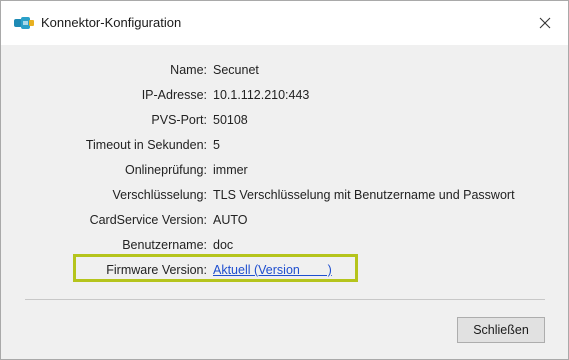 The image size is (569, 360). Describe the element at coordinates (164, 245) in the screenshot. I see `username-label: Benutzername:` at that location.